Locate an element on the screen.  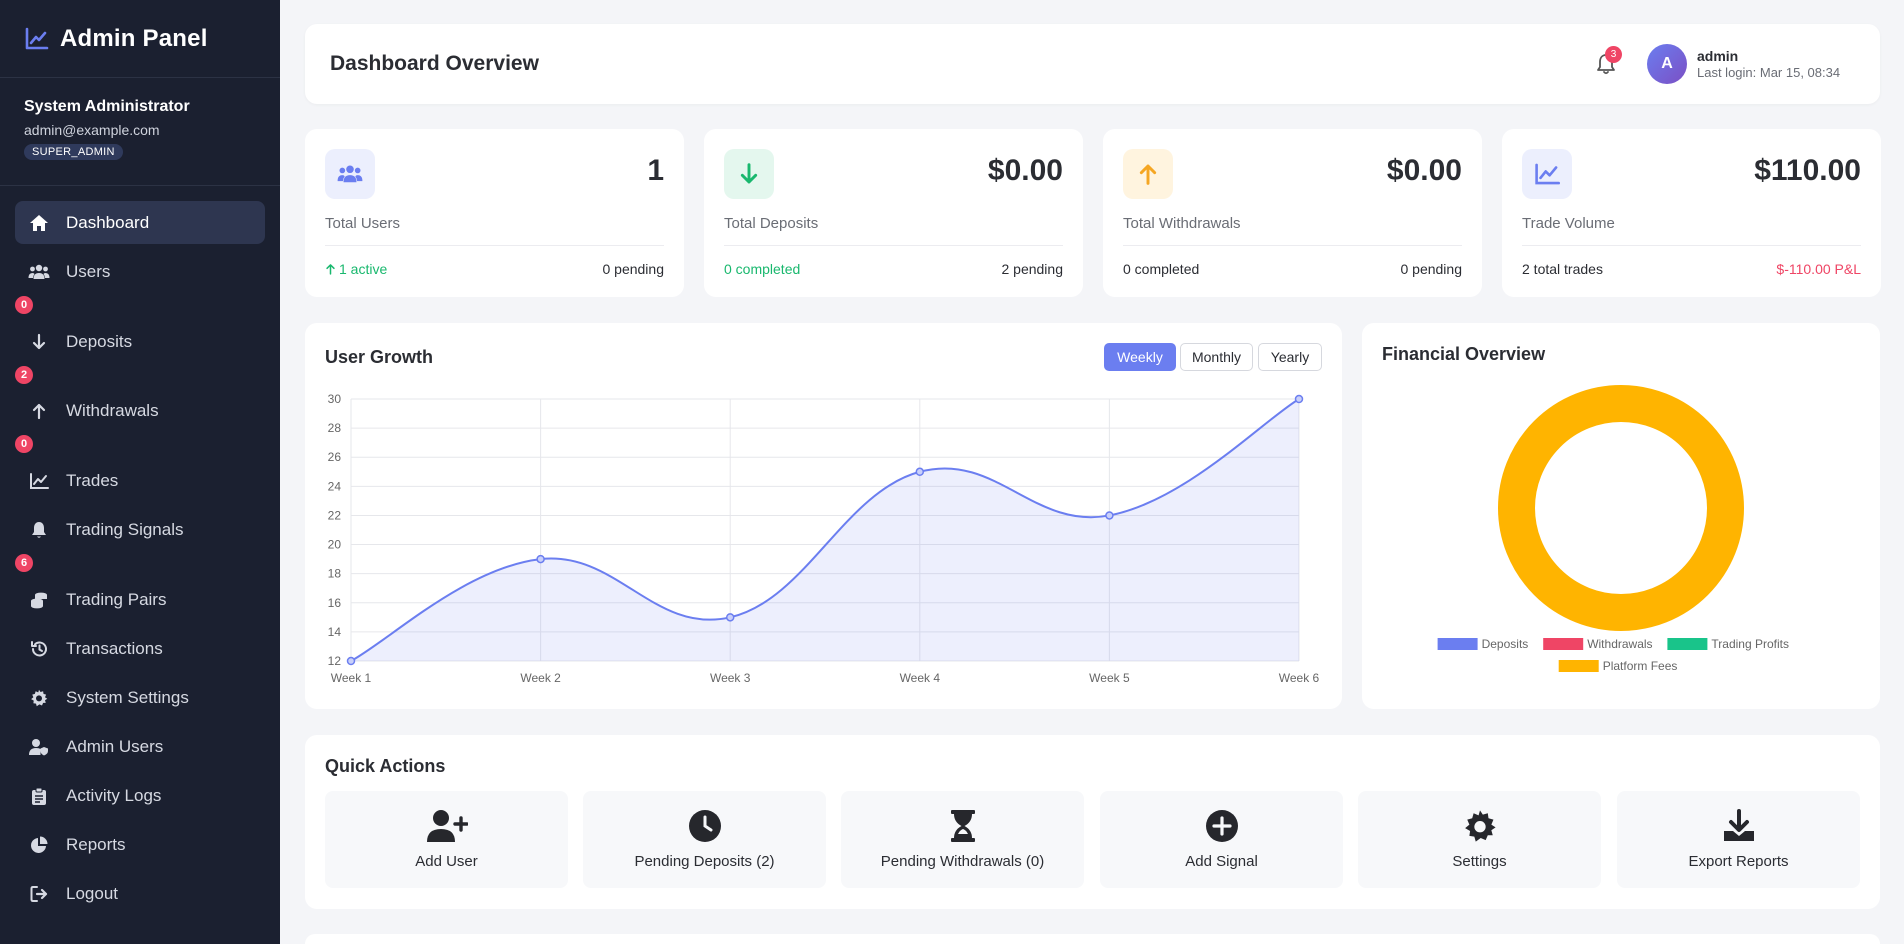
y-tick-label: 16 is located at coordinates (335, 603).